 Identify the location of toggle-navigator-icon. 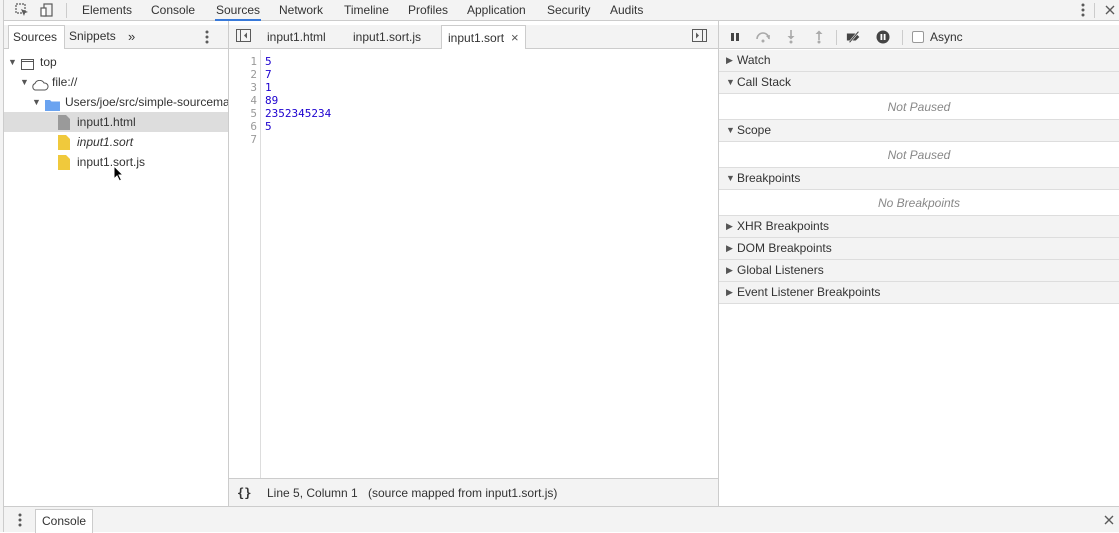
(243, 37).